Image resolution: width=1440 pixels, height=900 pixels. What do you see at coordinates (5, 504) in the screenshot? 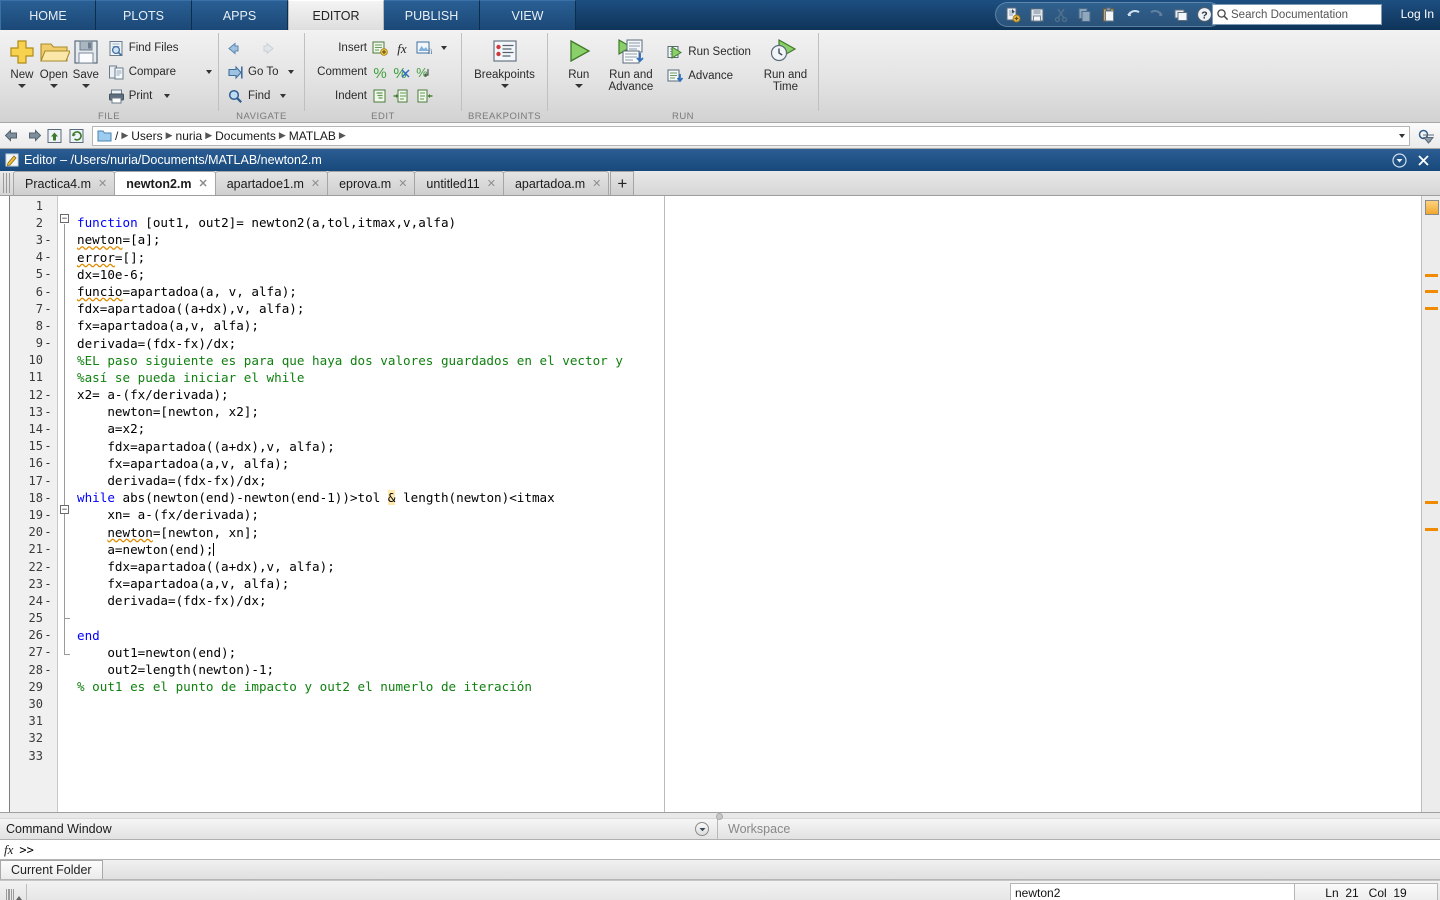
I see `breakpoint-gutter` at bounding box center [5, 504].